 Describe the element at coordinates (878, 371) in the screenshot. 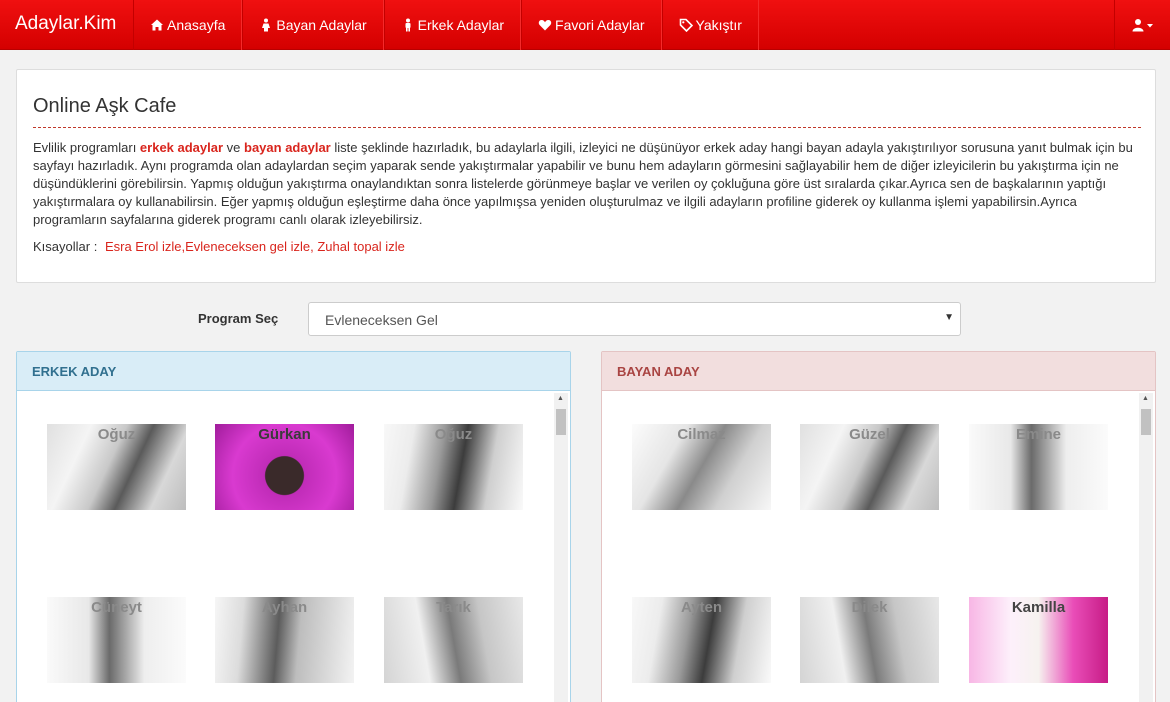

I see `female-panel-title: BAYAN ADAY` at that location.